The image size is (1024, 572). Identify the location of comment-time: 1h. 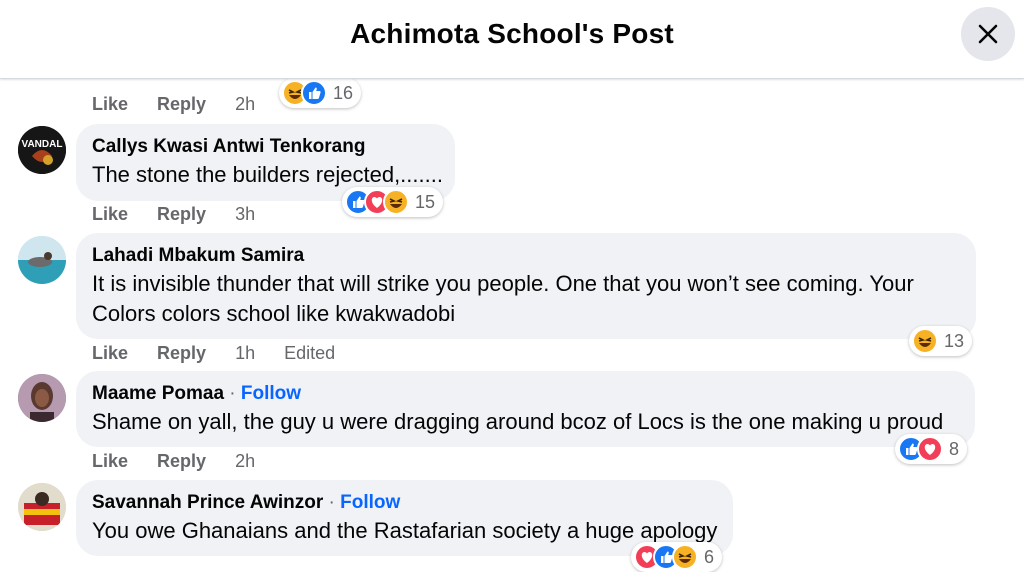
(245, 353).